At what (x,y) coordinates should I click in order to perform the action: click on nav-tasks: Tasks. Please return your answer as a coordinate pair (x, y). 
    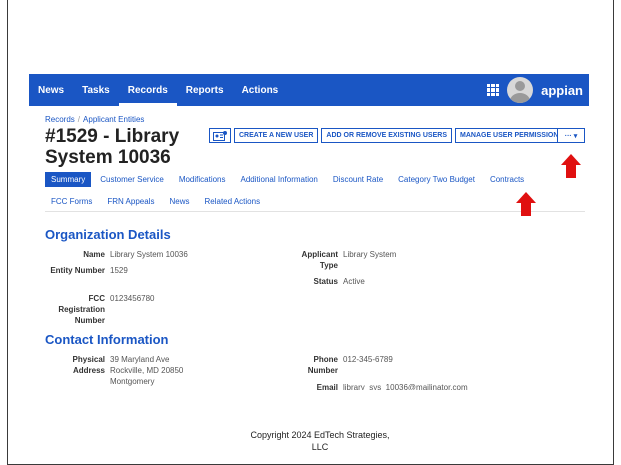
    Looking at the image, I should click on (96, 90).